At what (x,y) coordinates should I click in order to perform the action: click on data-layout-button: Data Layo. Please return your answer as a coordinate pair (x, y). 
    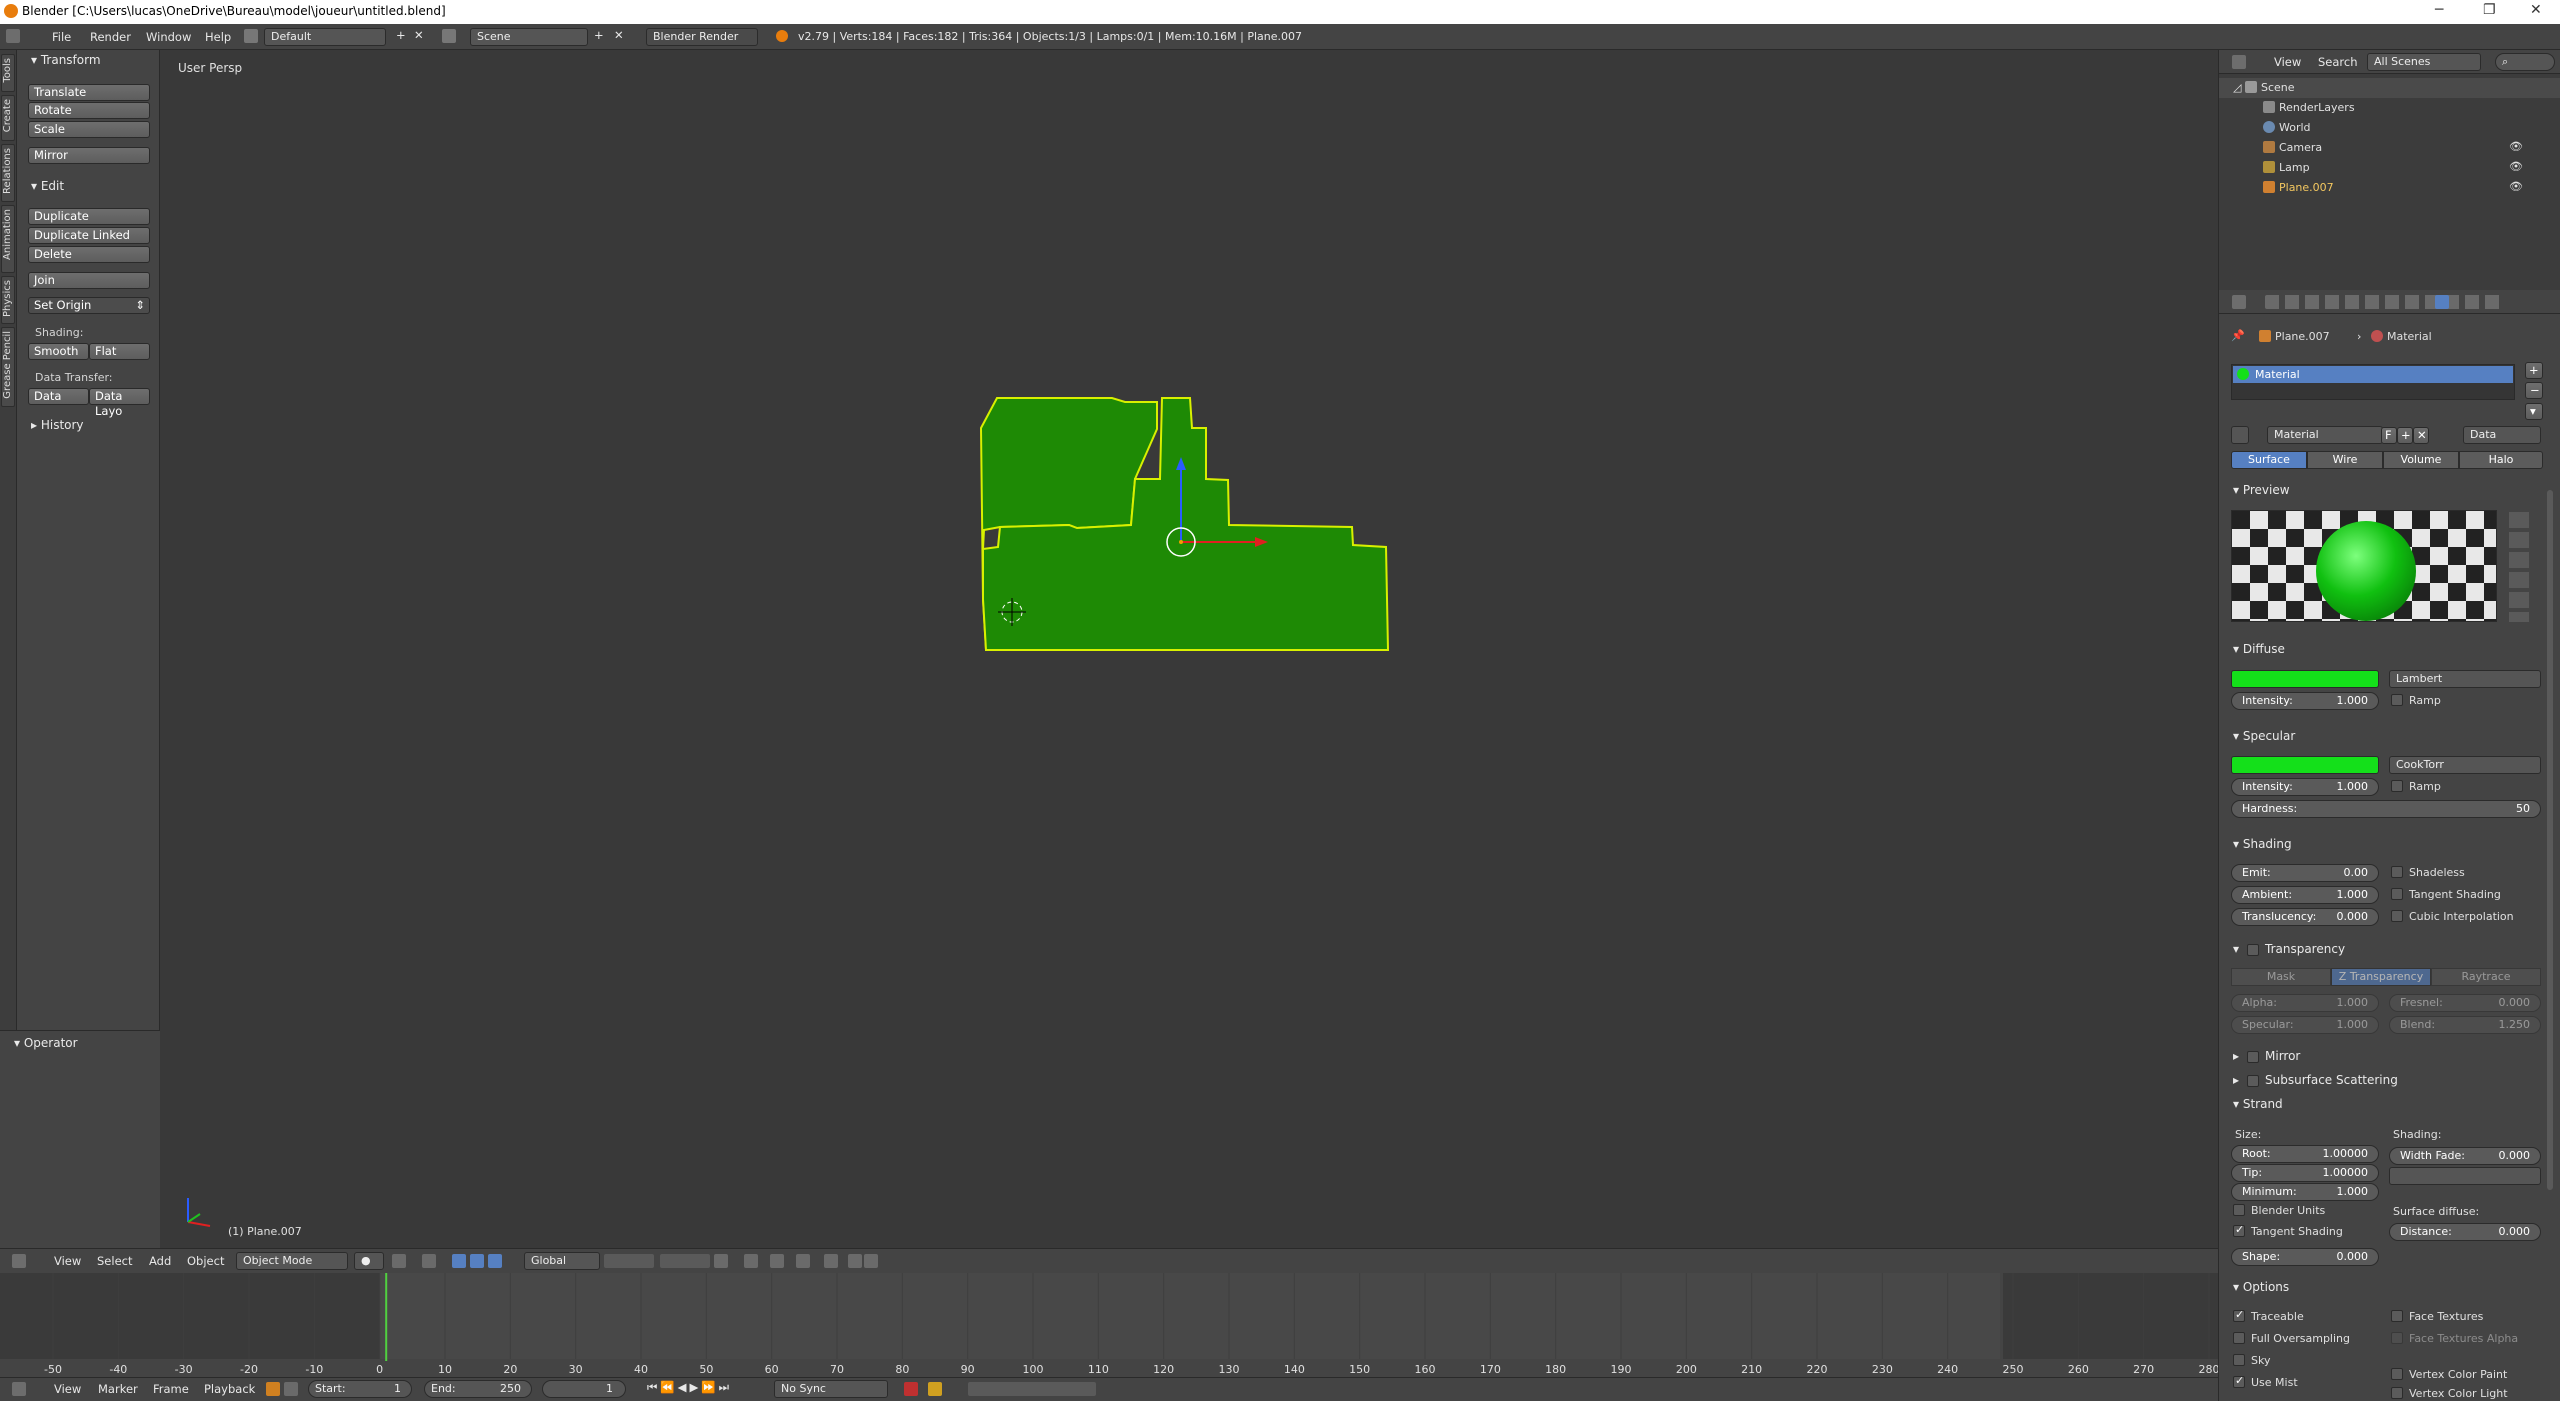
    Looking at the image, I should click on (119, 403).